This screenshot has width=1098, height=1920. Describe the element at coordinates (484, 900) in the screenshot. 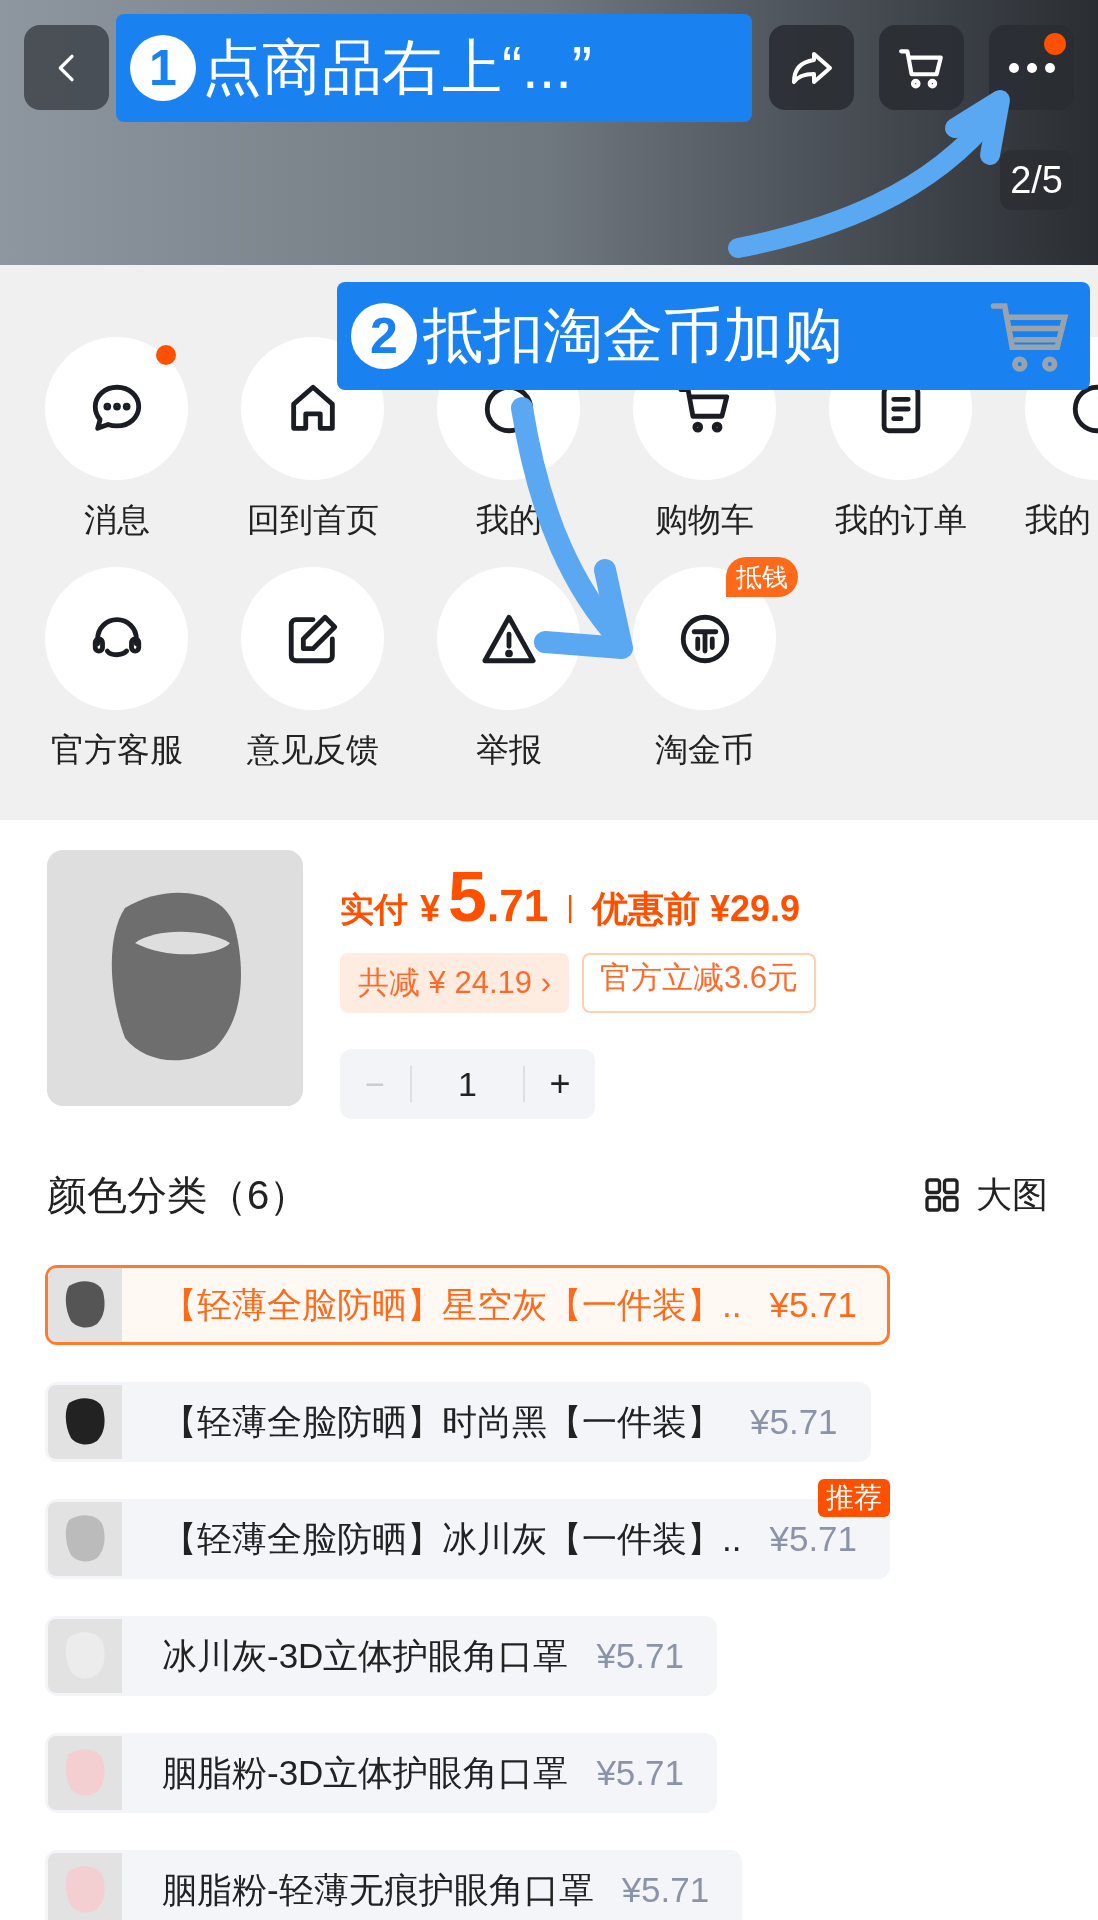

I see `price: ¥5.71` at that location.